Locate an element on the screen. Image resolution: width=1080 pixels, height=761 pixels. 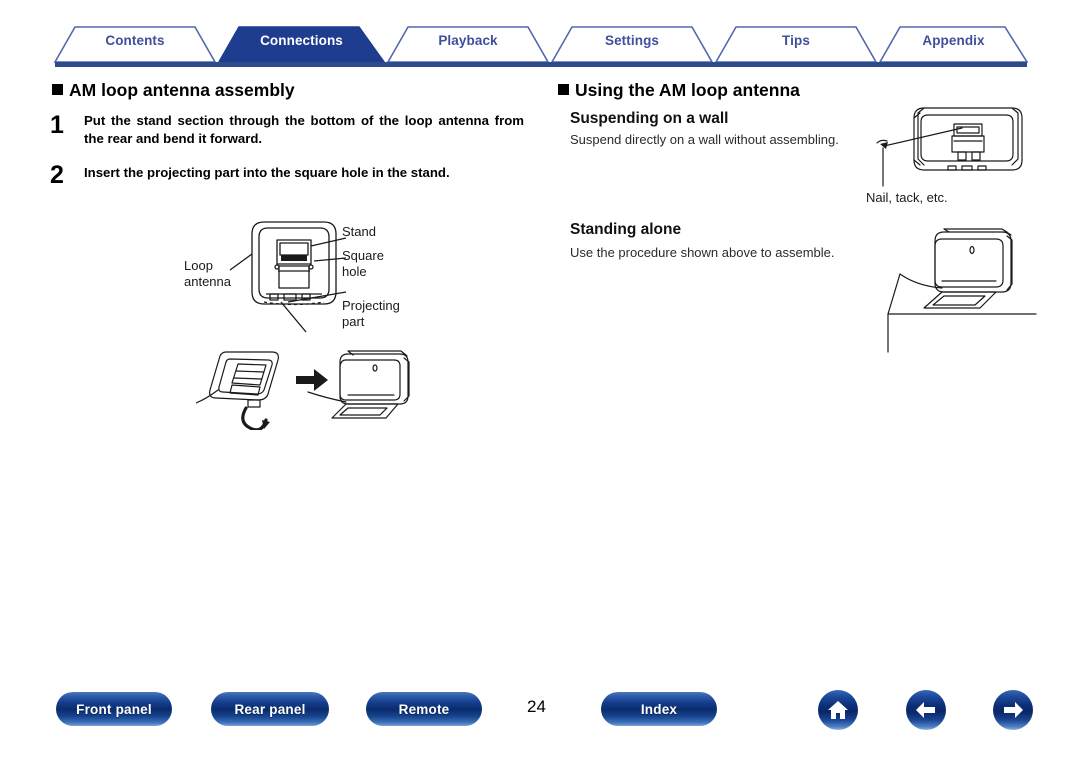
diagram-label-stand: Stand is located at coordinates (359, 231).